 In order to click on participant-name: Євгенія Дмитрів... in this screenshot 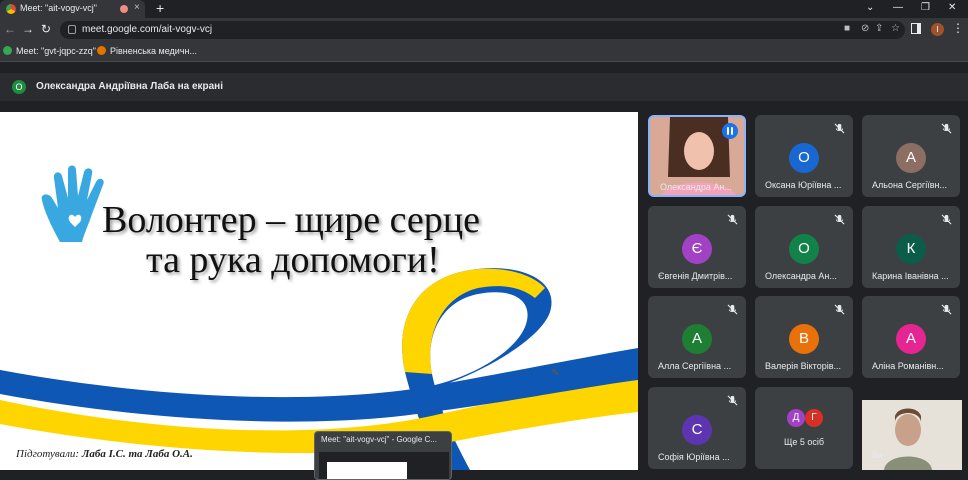, I will do `click(695, 276)`.